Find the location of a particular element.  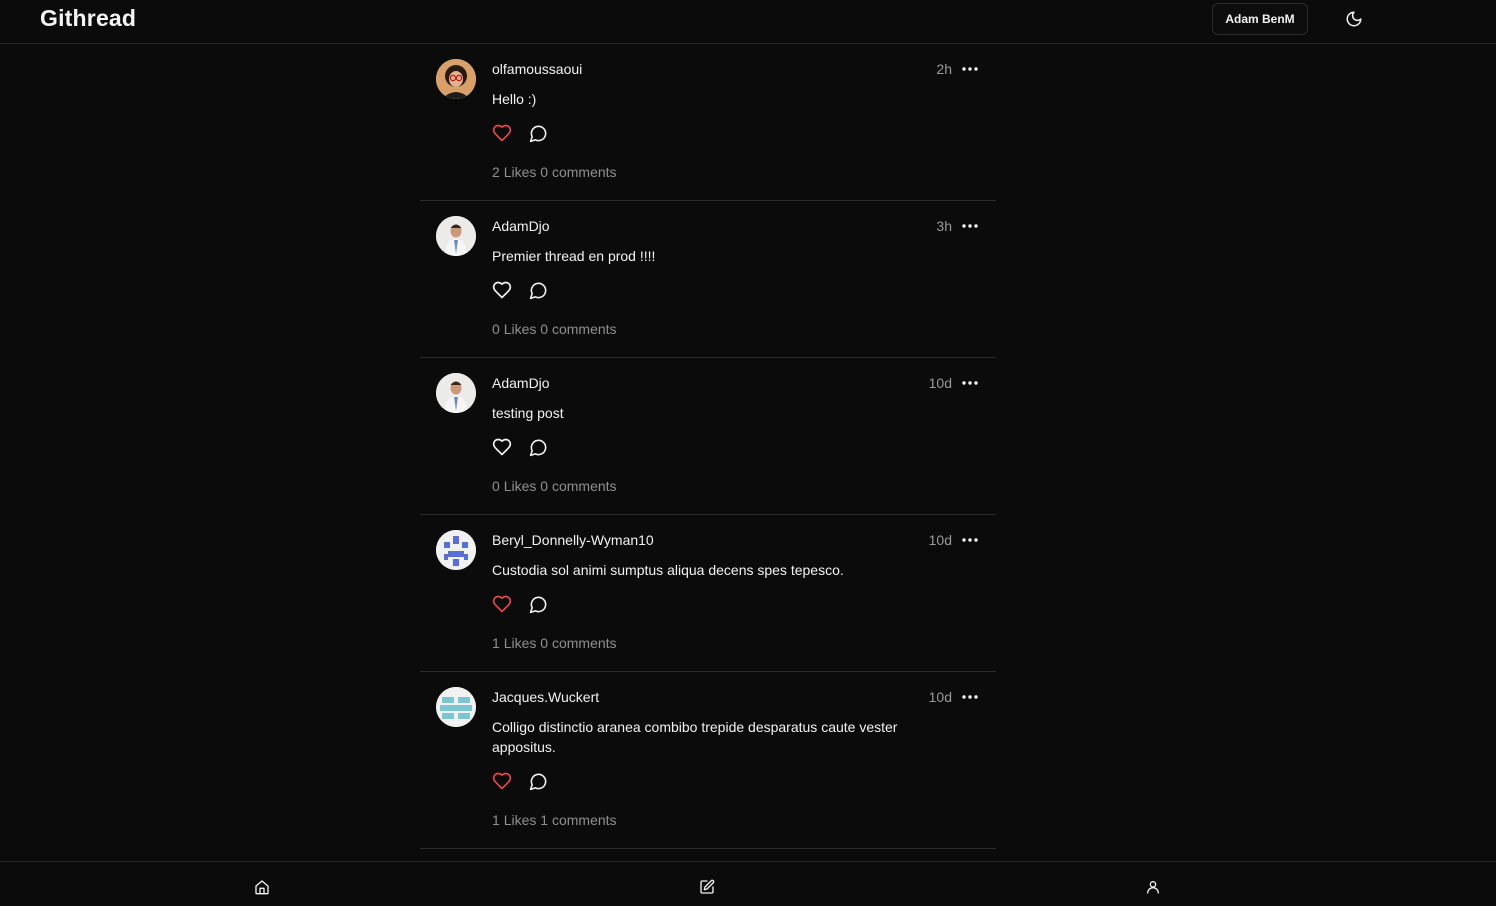

nav-profile-button is located at coordinates (1153, 887).